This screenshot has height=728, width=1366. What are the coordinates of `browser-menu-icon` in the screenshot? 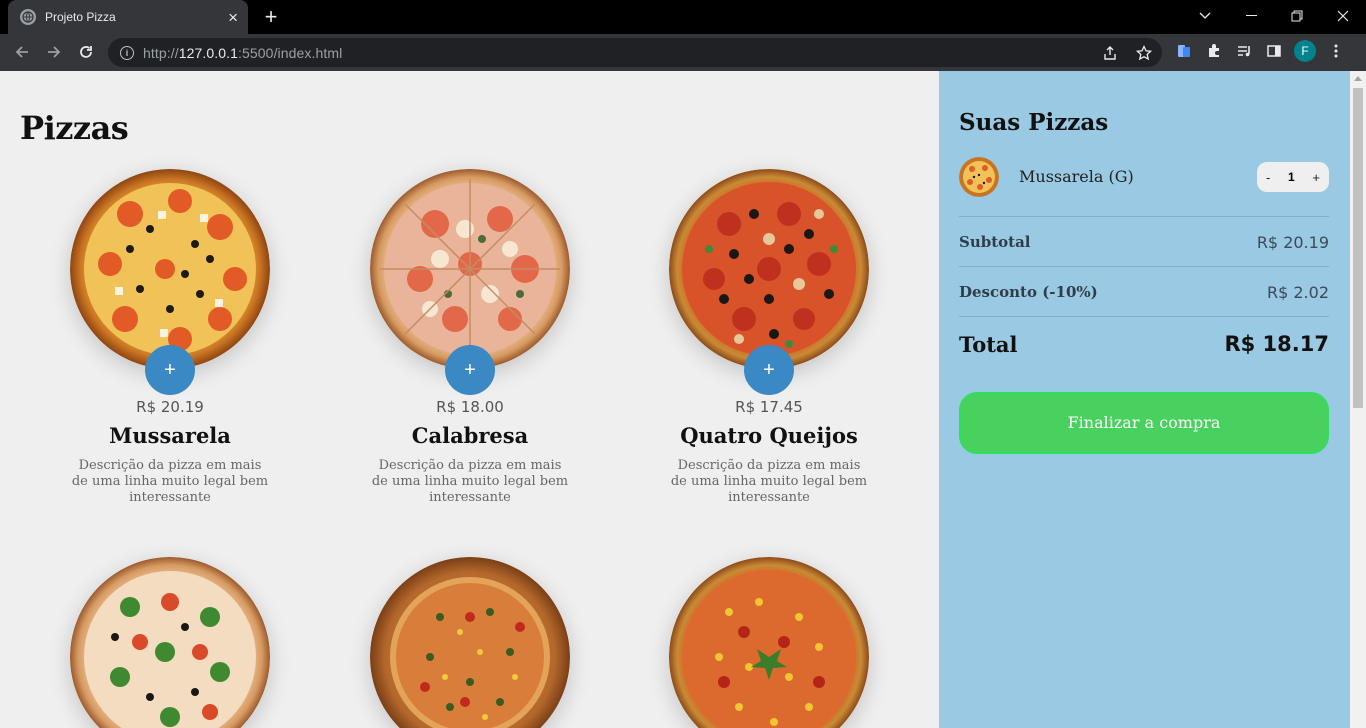 It's located at (1336, 51).